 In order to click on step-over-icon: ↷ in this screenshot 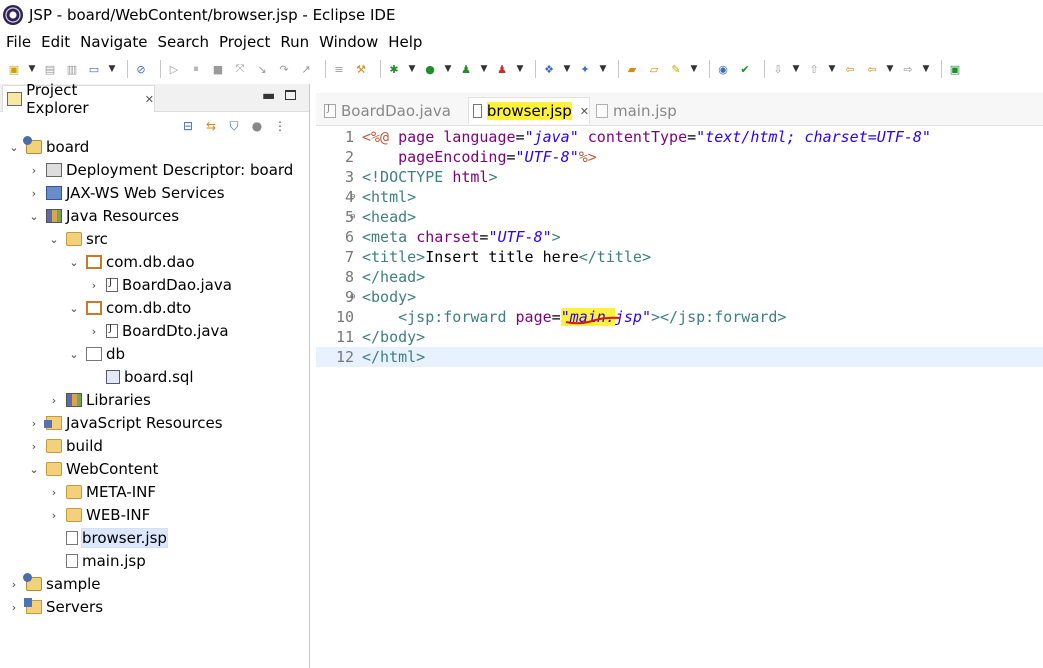, I will do `click(284, 69)`.